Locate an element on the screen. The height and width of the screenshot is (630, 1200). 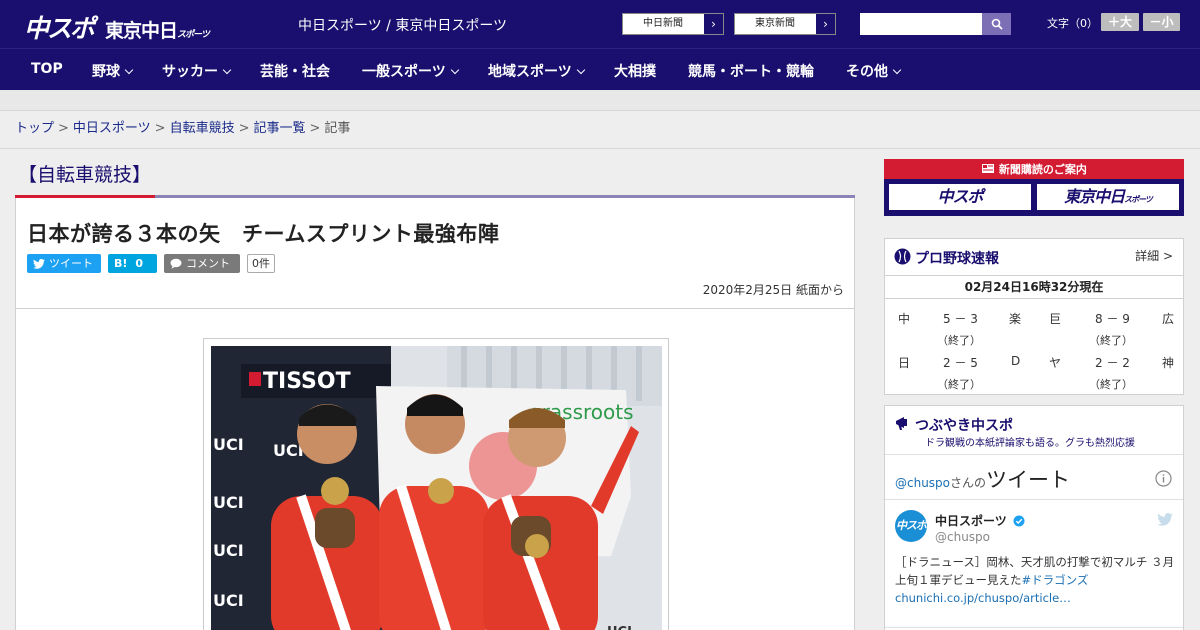
team-away: D is located at coordinates (1016, 361).